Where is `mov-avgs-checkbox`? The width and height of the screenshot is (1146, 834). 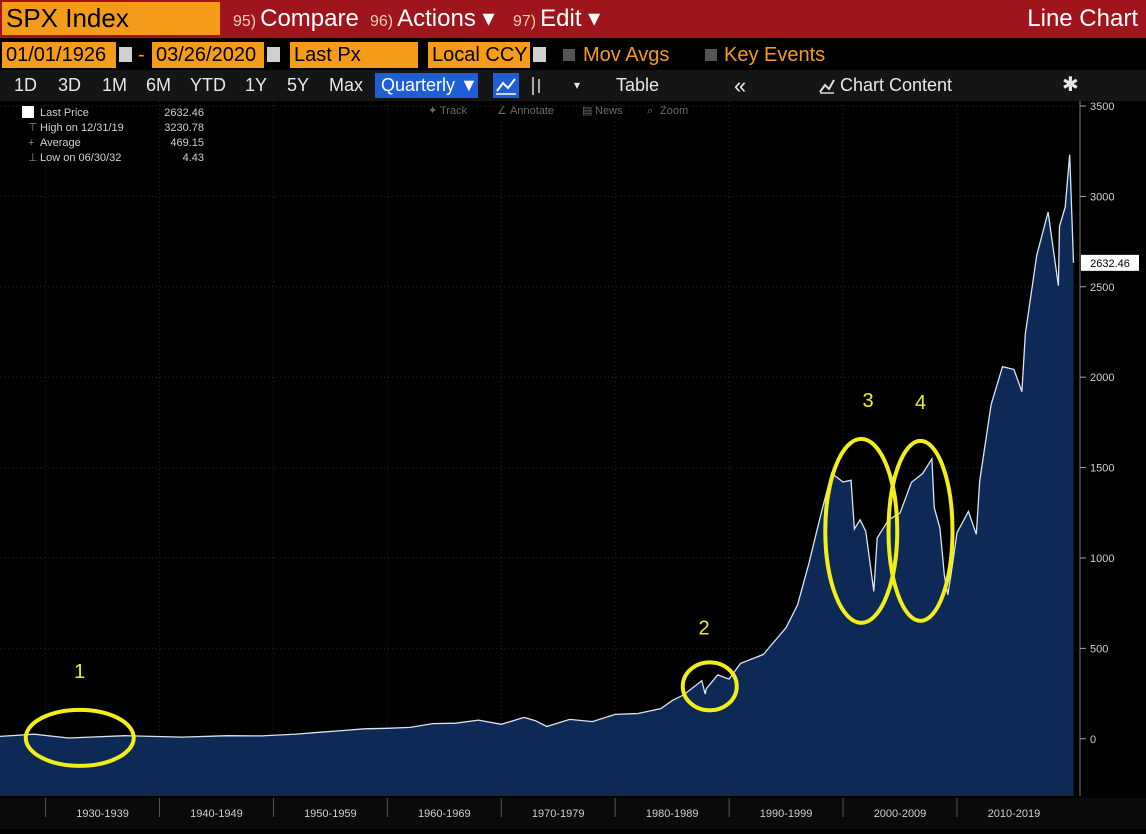 mov-avgs-checkbox is located at coordinates (569, 55).